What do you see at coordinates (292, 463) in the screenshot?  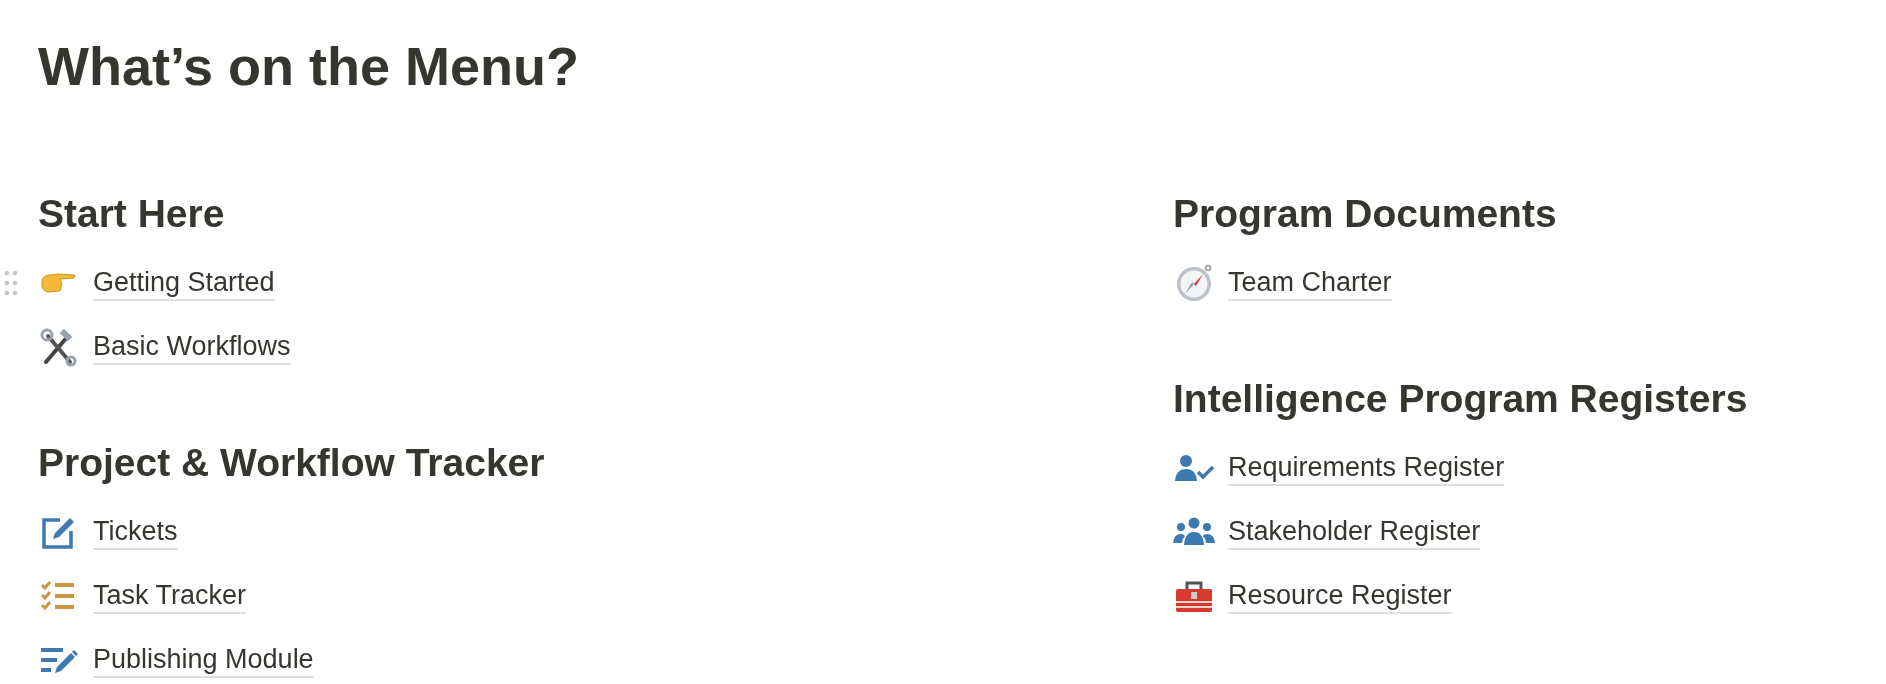 I see `section-heading: Project & Workflow Tracker` at bounding box center [292, 463].